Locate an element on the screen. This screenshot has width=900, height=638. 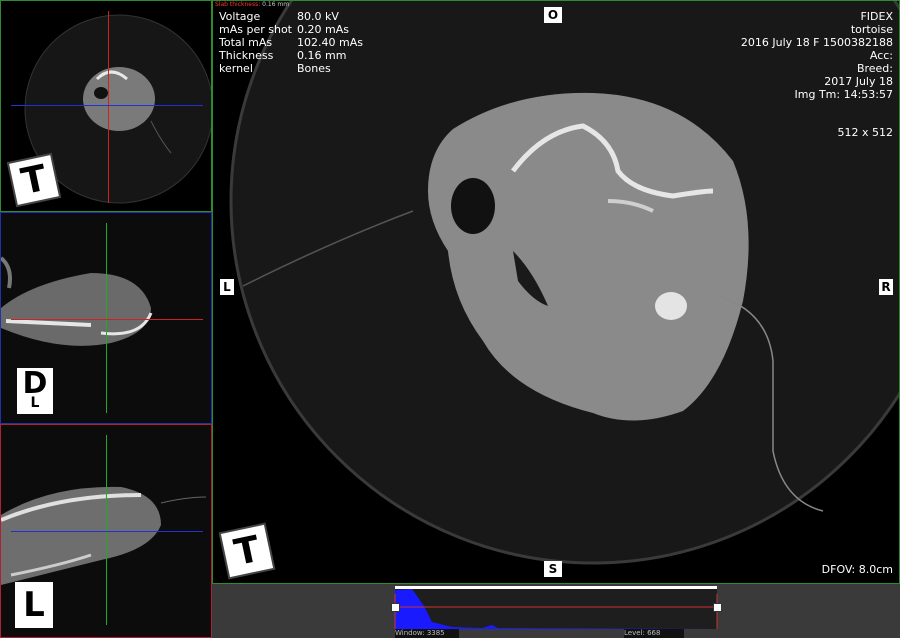
orientation-label: L is located at coordinates (34, 605).